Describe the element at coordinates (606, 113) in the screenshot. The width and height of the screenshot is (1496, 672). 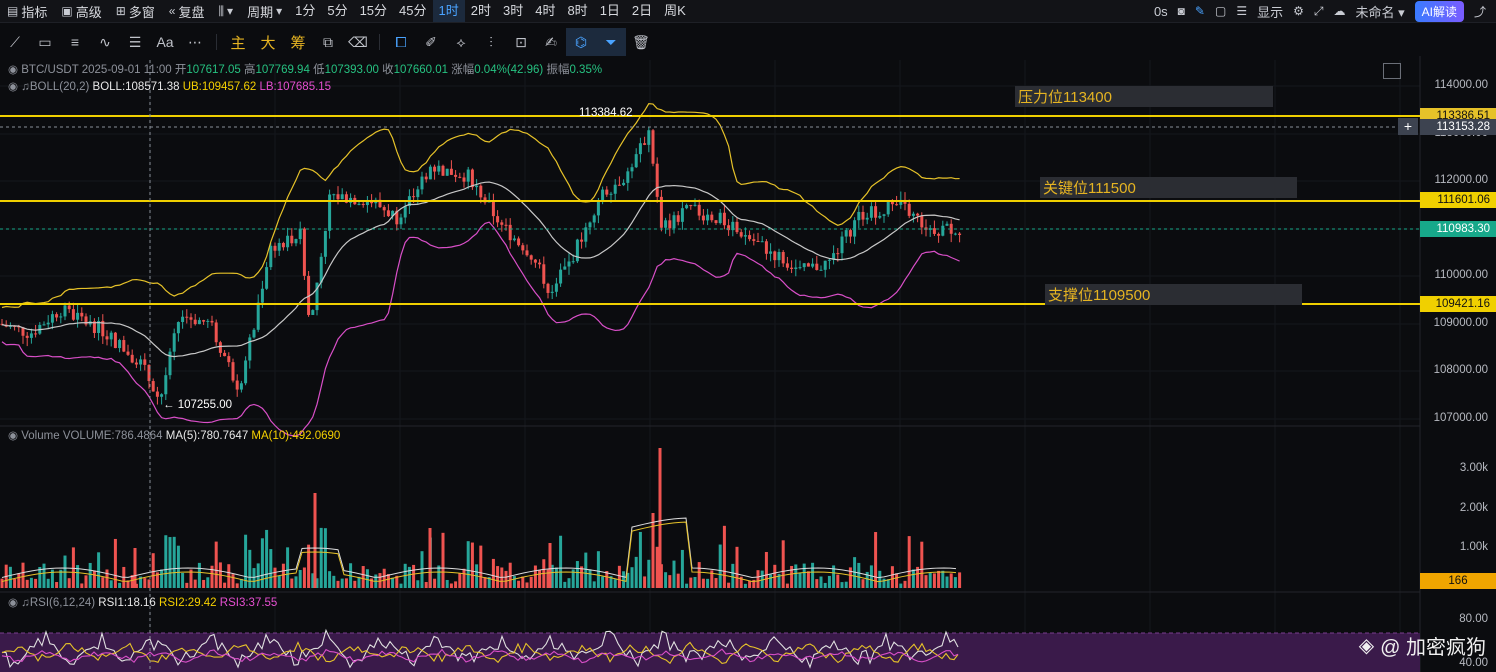
I see `high-annotation: 113384.62` at that location.